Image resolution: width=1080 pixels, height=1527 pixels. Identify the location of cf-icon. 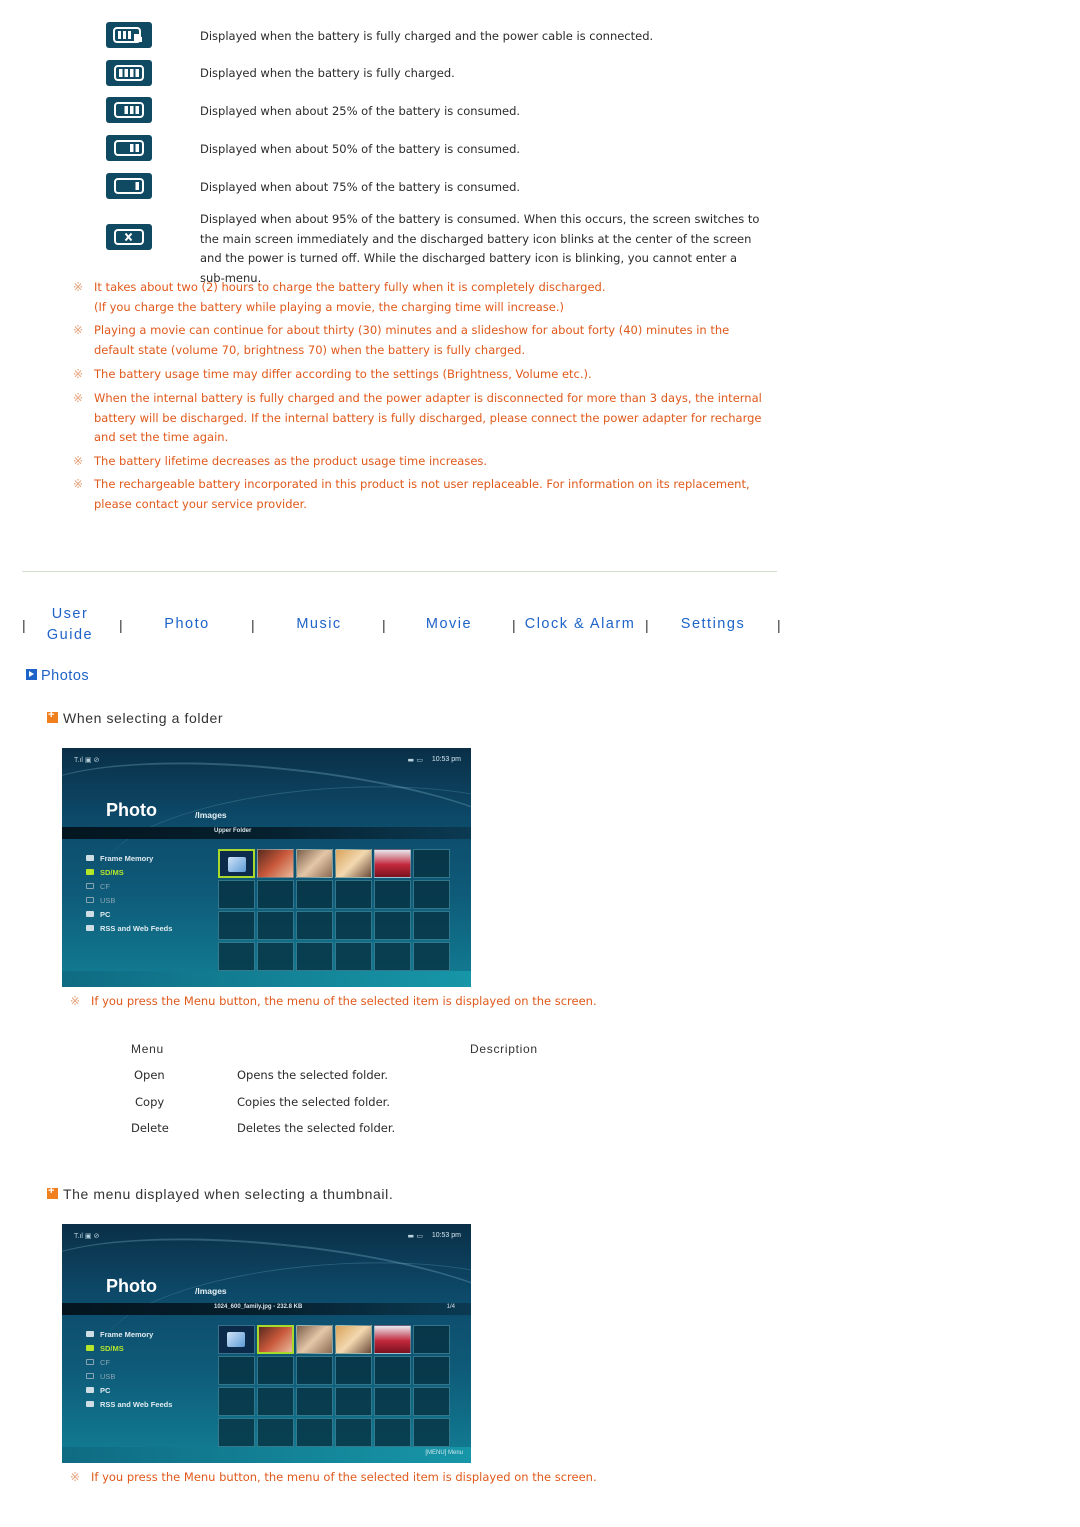
(90, 886).